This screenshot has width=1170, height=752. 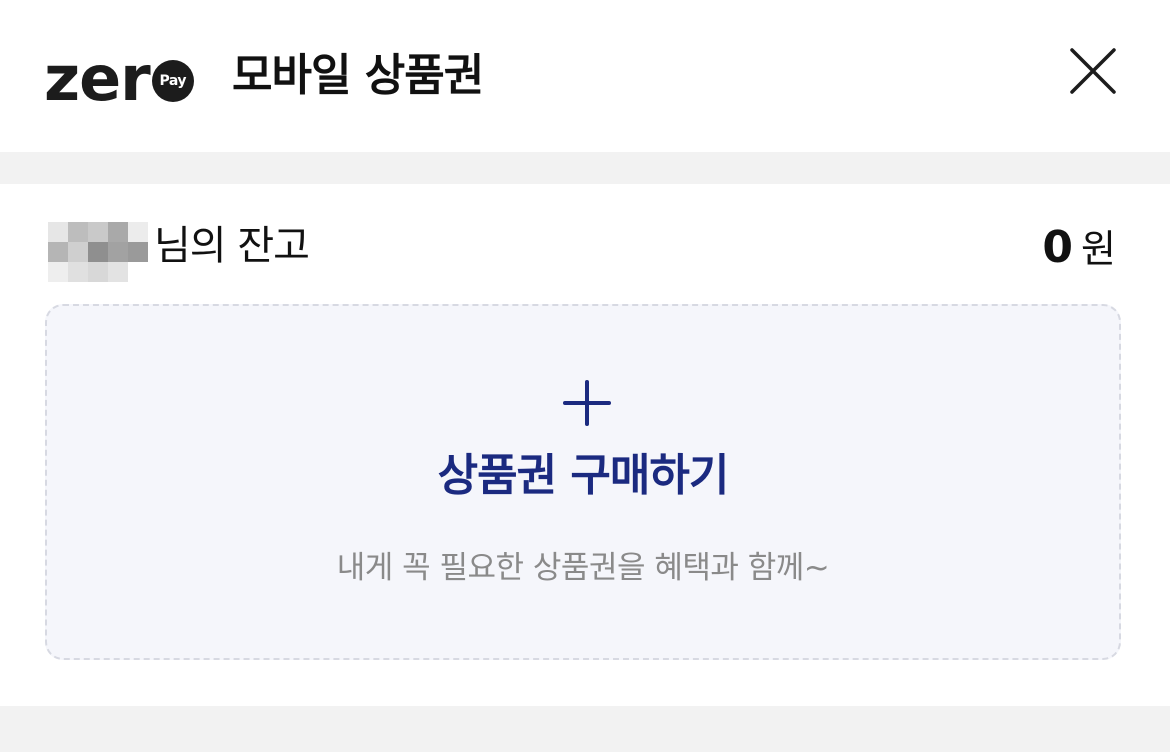 What do you see at coordinates (97, 78) in the screenshot?
I see `logo-text: zer` at bounding box center [97, 78].